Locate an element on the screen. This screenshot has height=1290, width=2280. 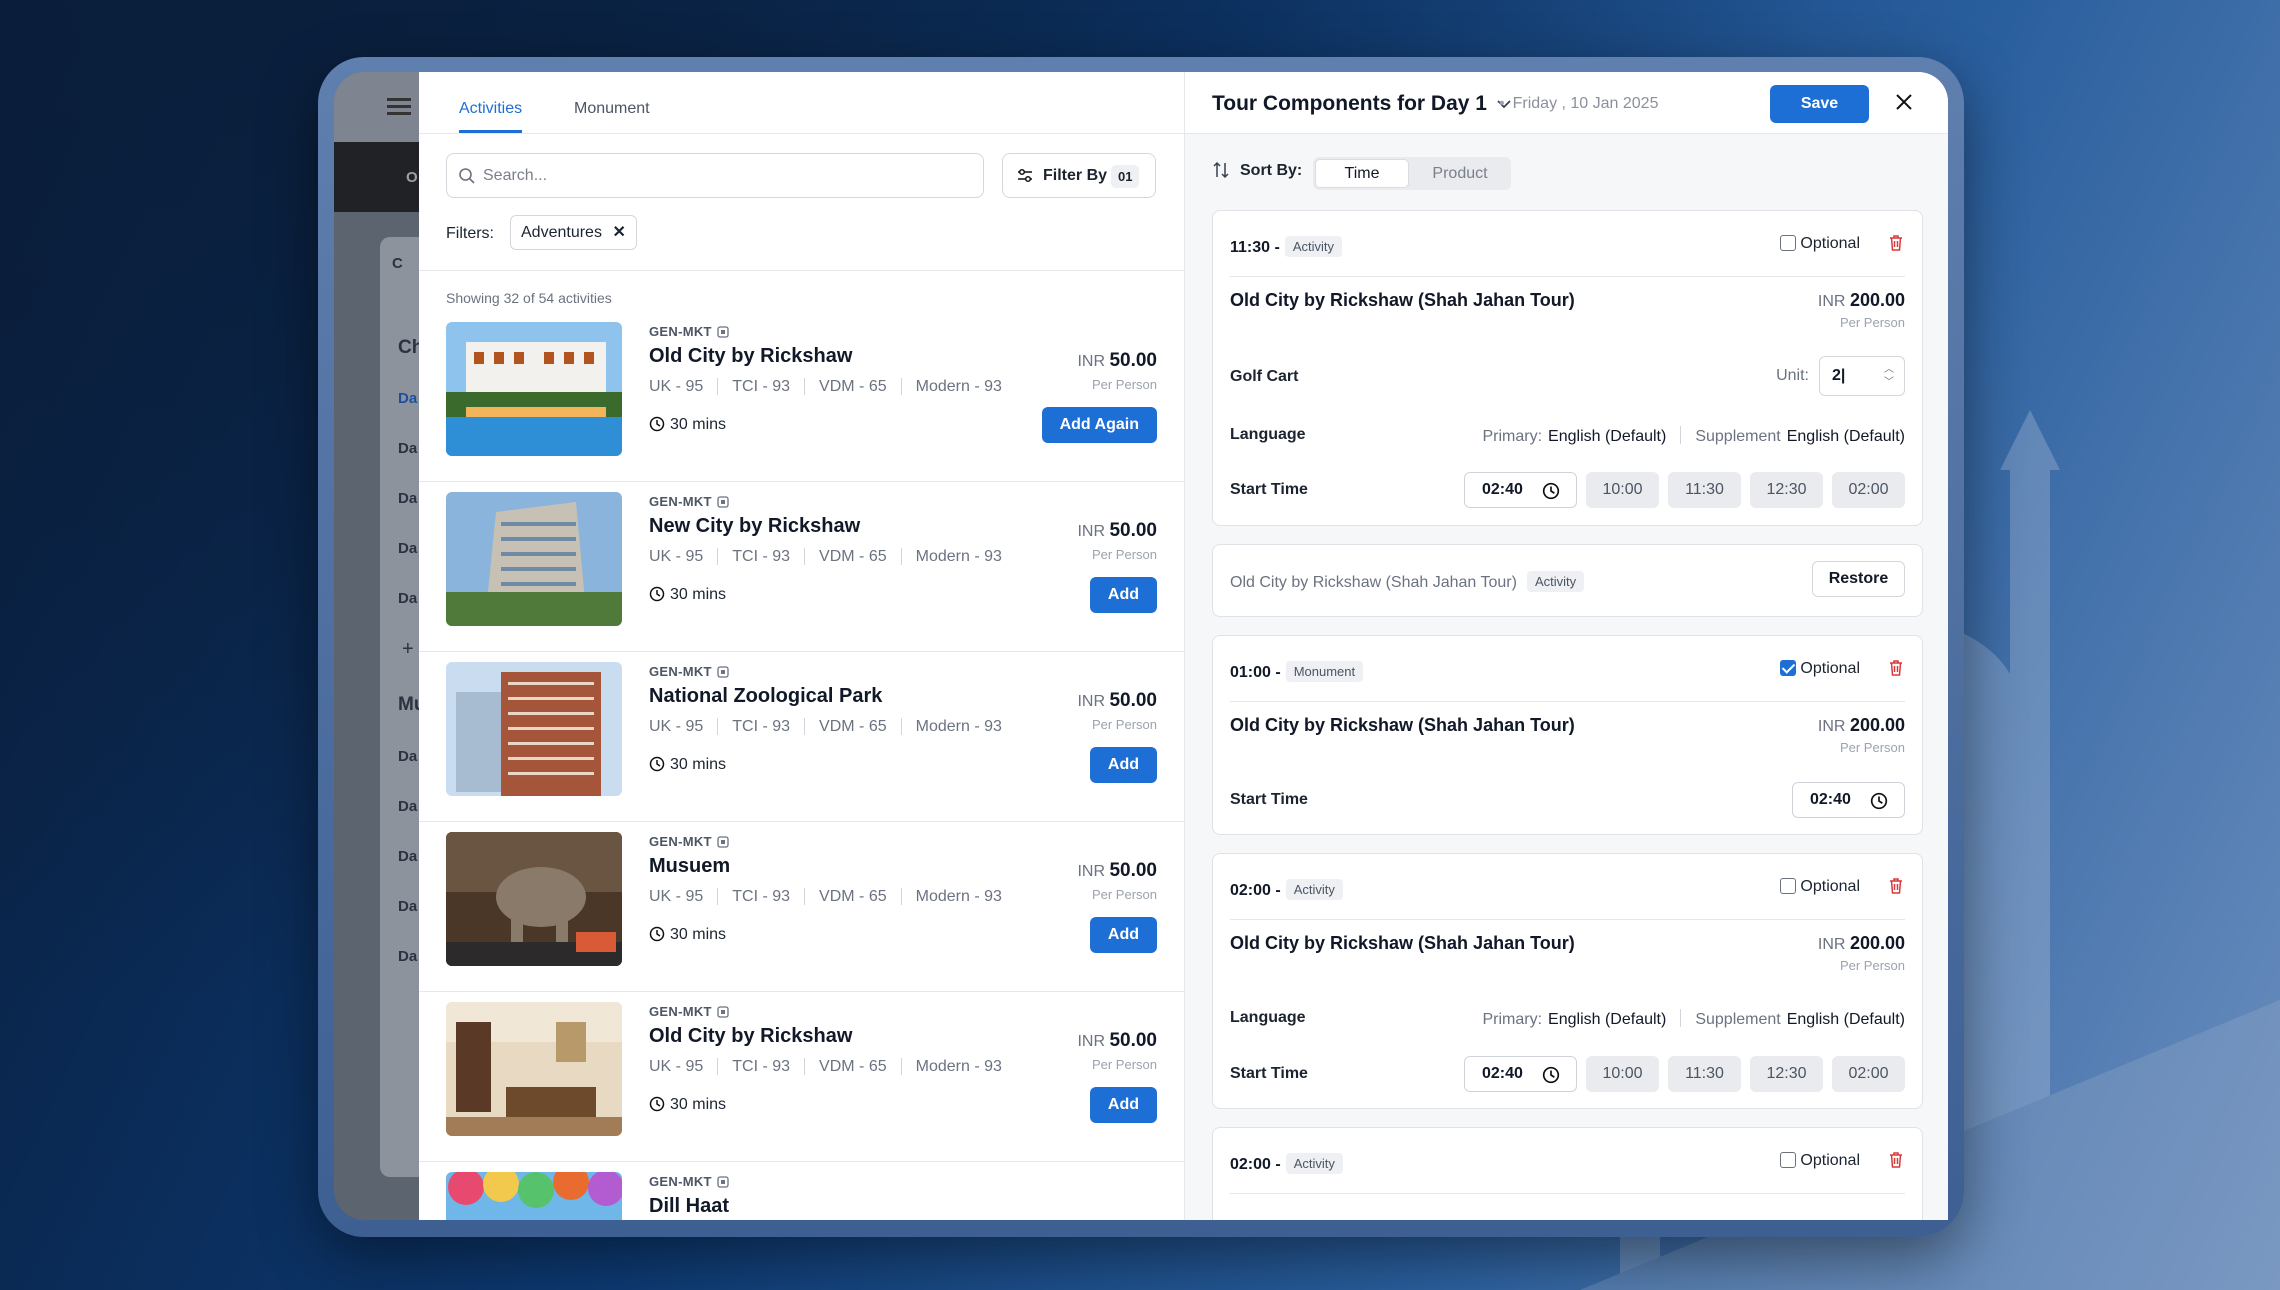
activity-ratings: UK - 95 TCI - 93 VDM - 65 Modern - 93 is located at coordinates (825, 896).